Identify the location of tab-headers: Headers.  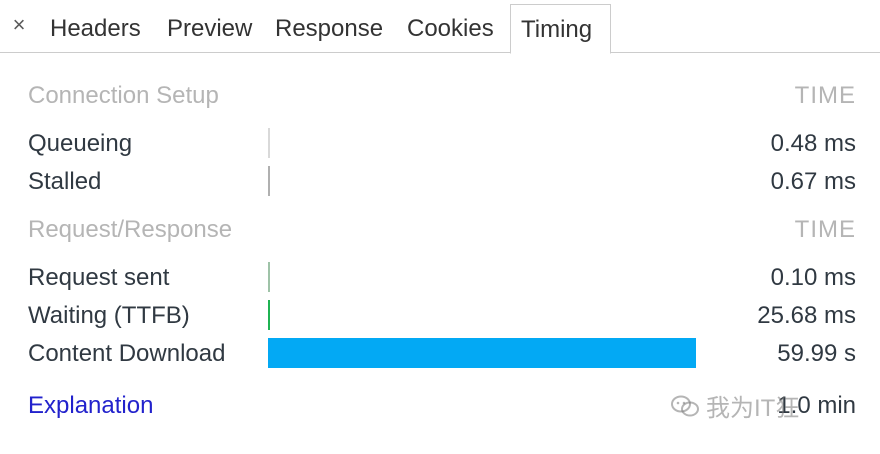
(95, 28).